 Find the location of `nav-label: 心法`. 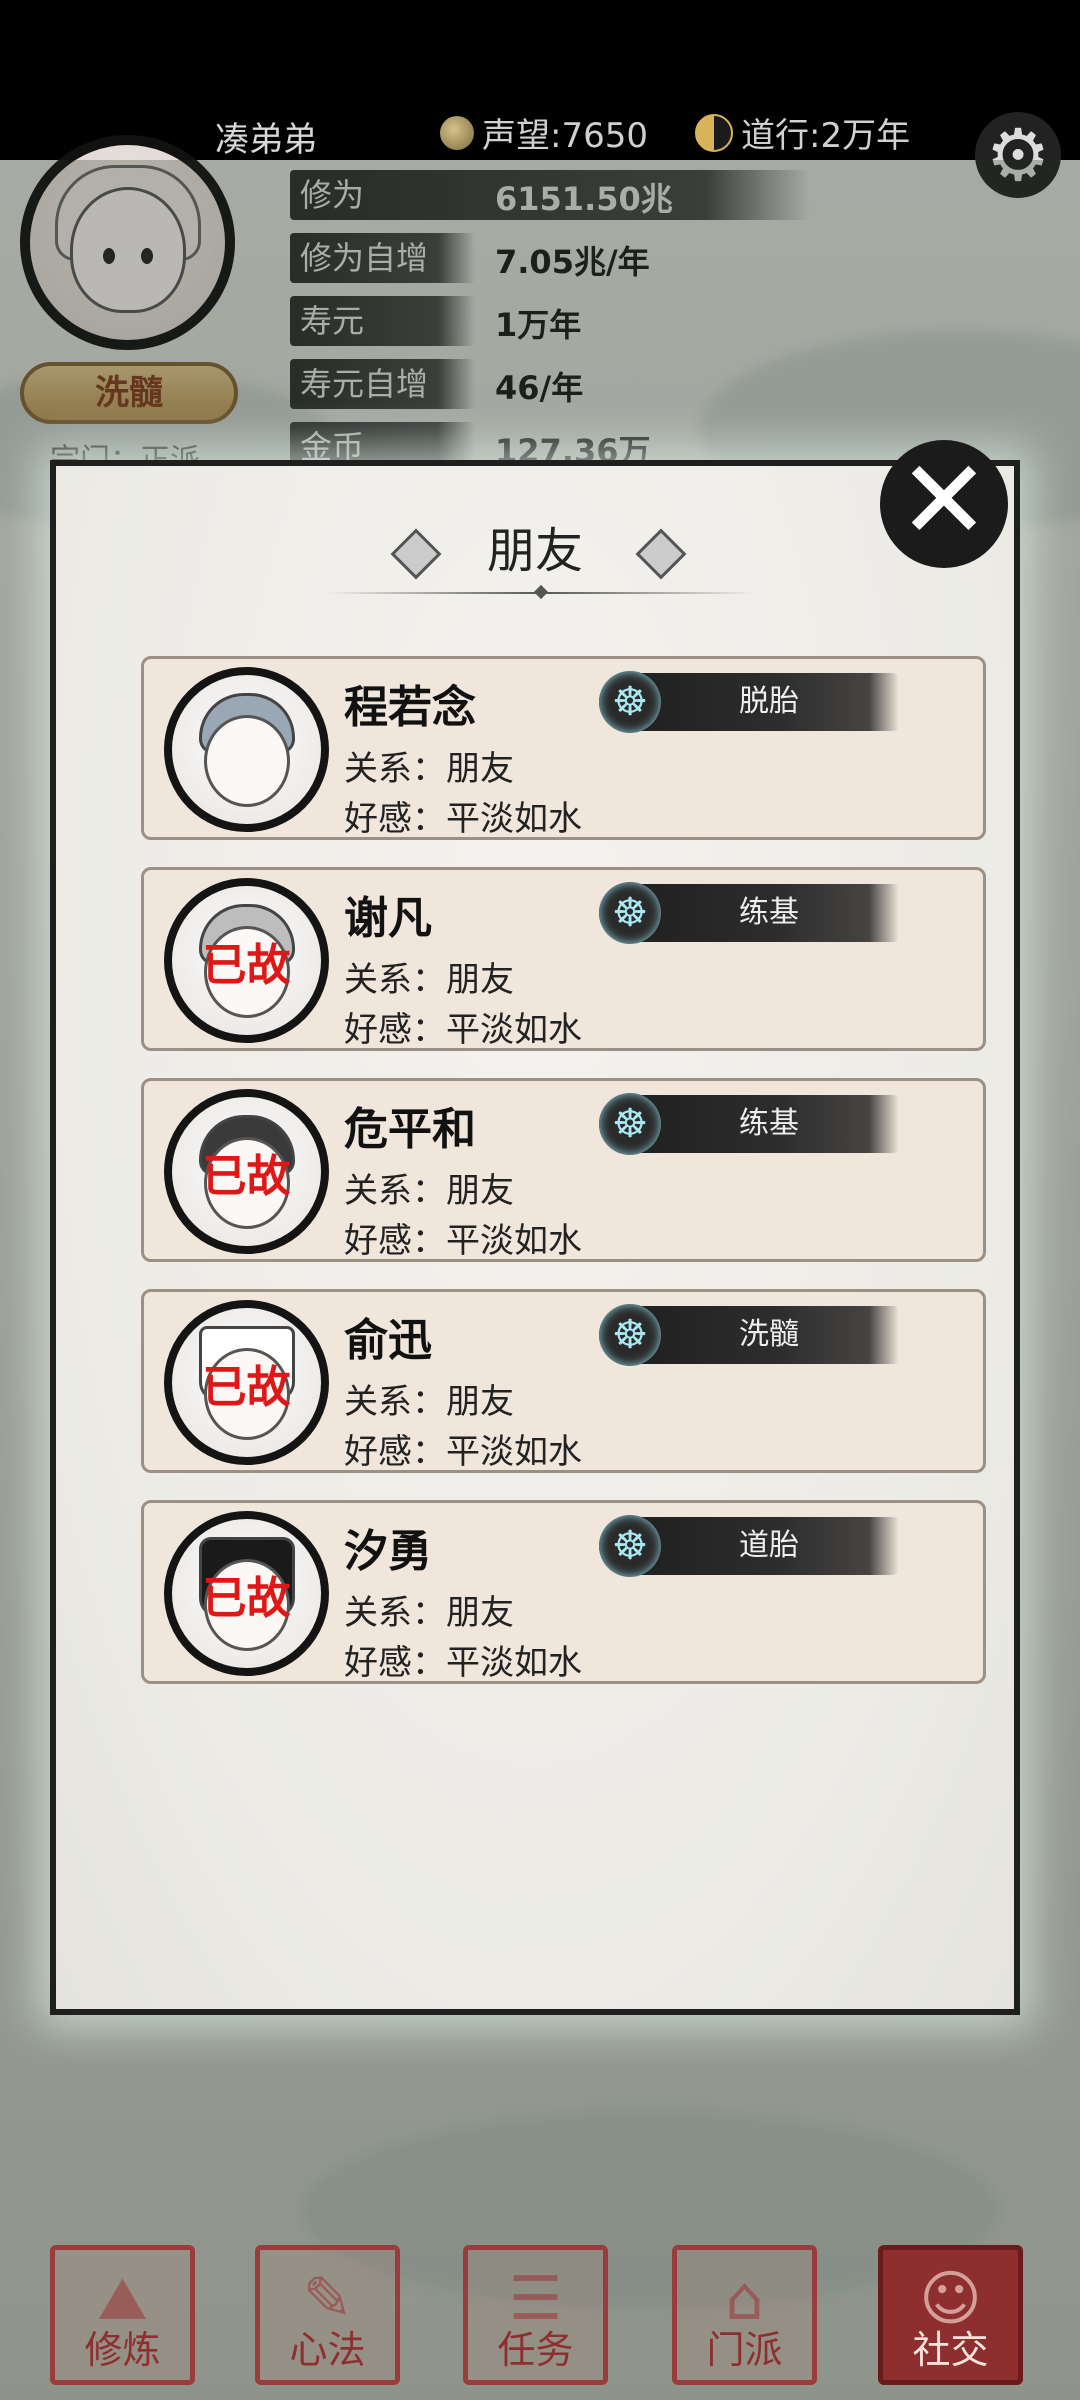

nav-label: 心法 is located at coordinates (327, 2350).